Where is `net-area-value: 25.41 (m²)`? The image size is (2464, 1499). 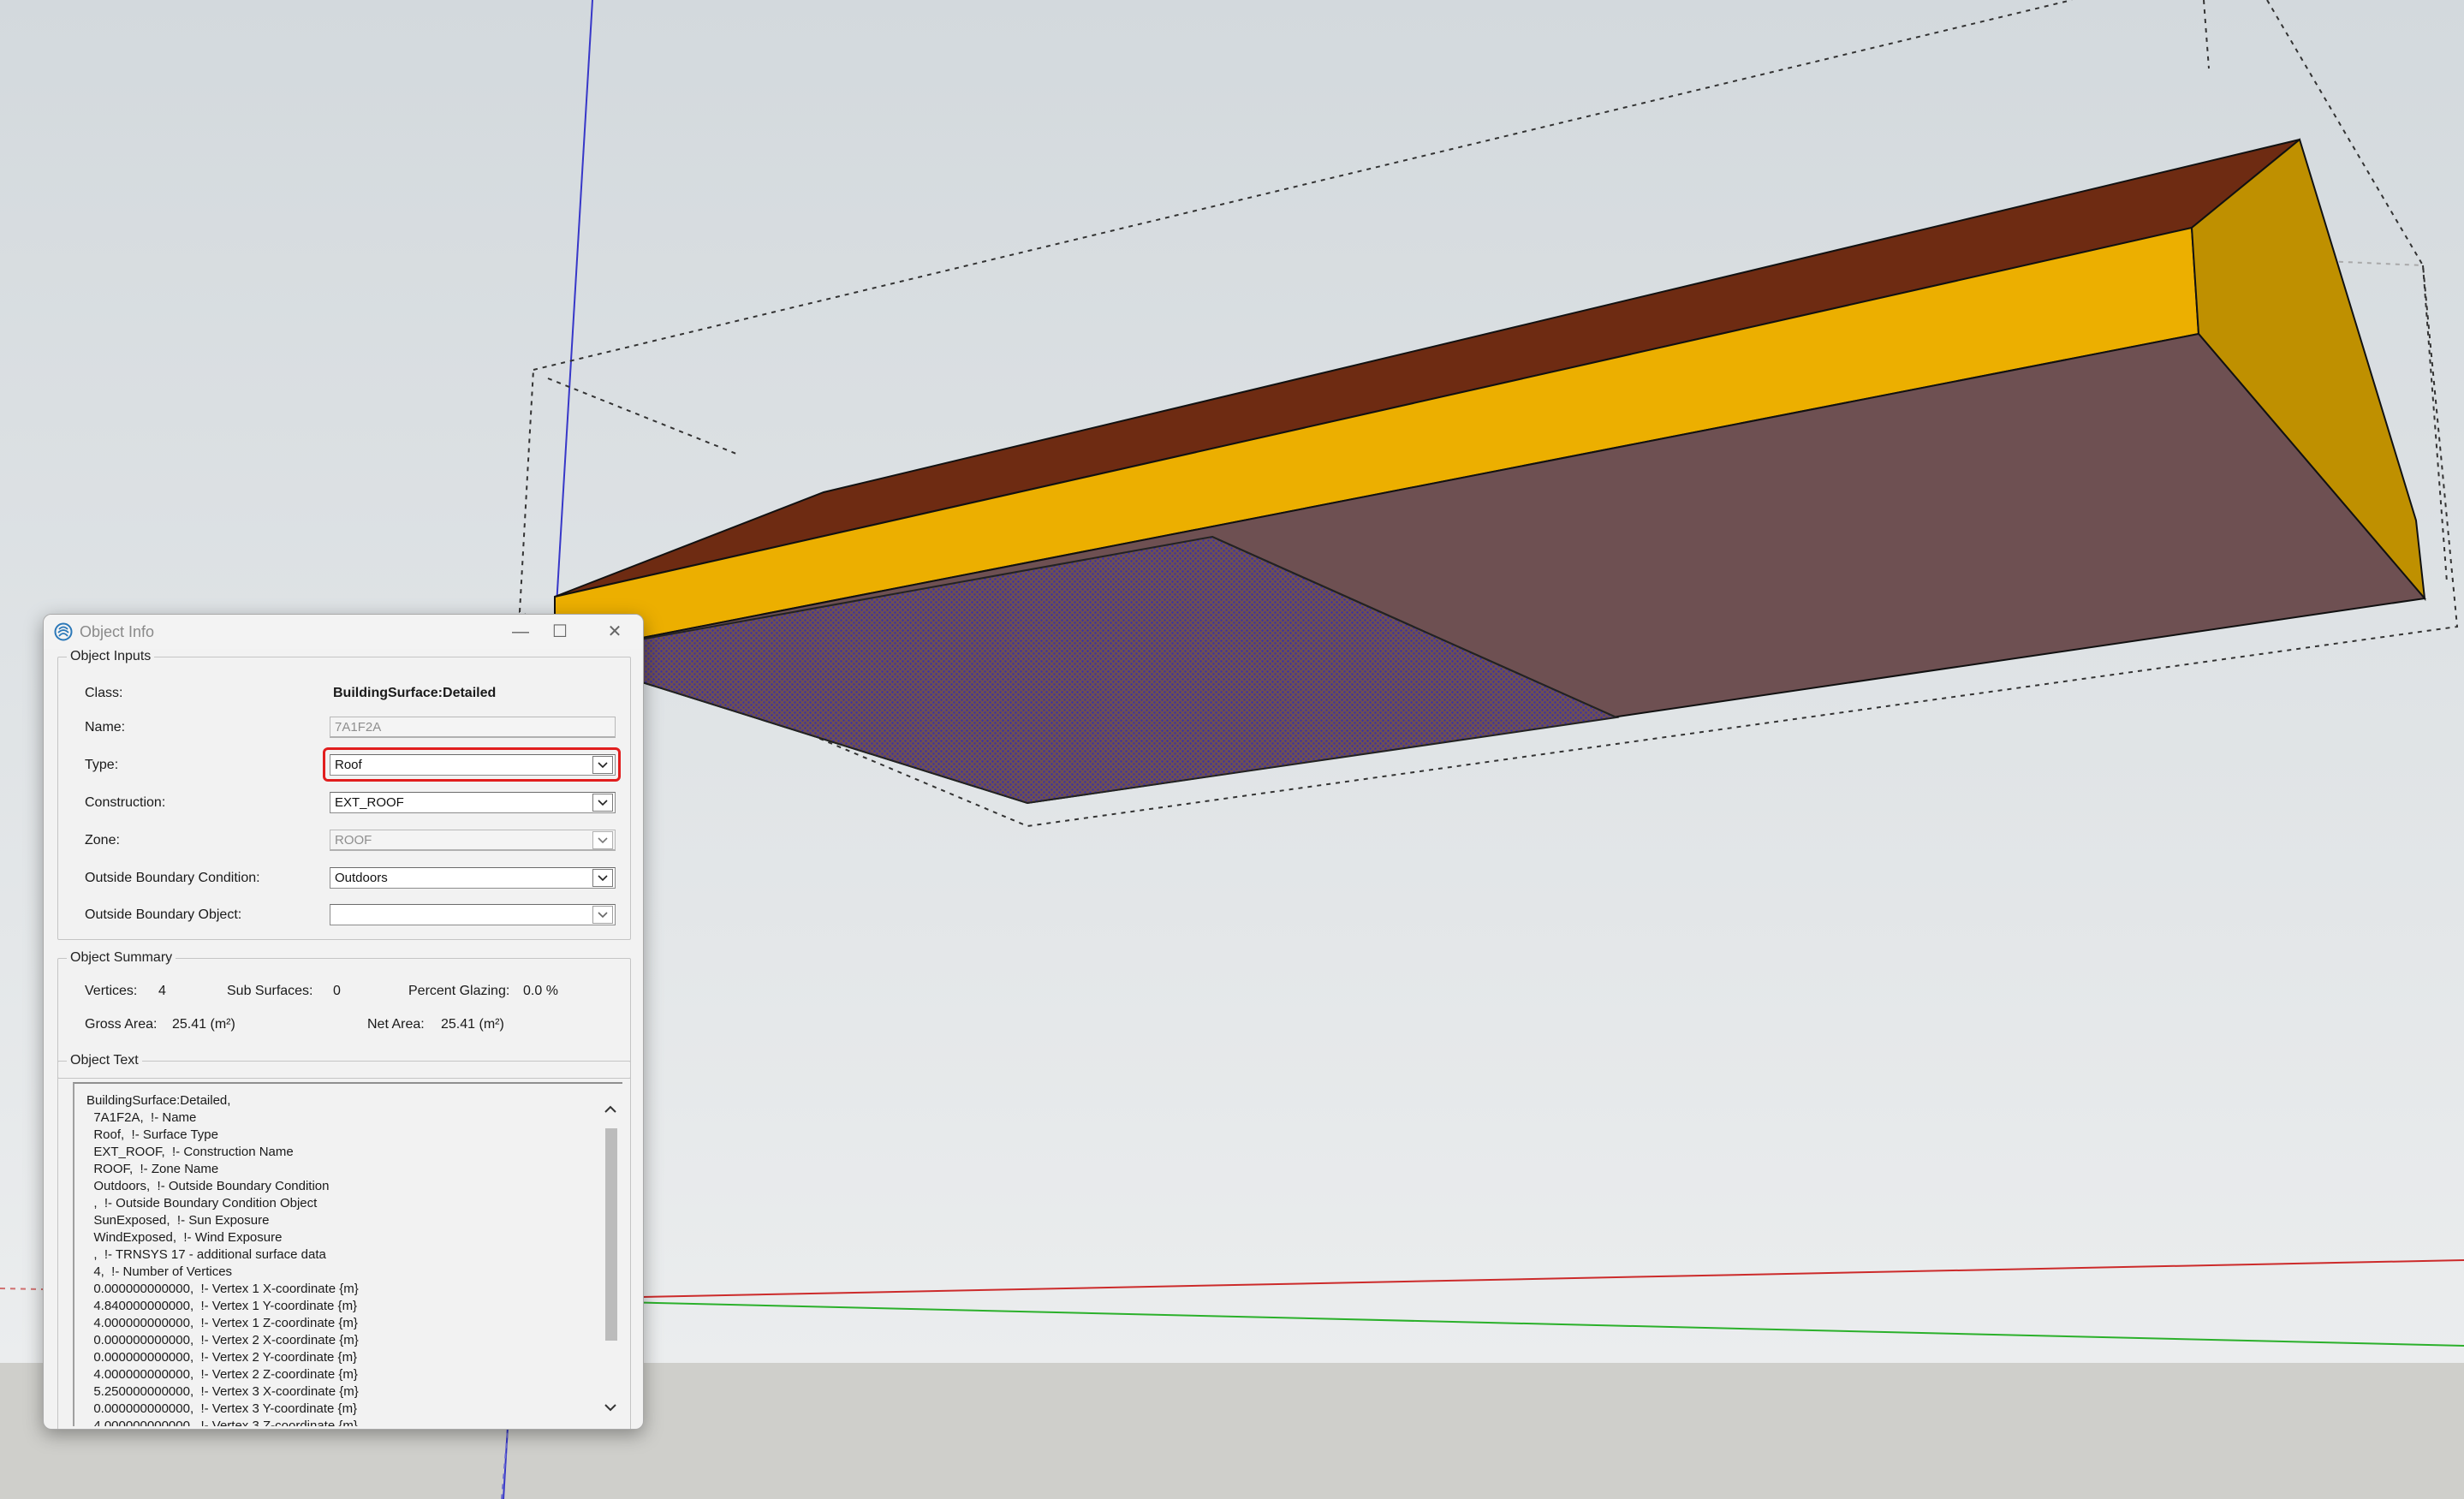
net-area-value: 25.41 (m²) is located at coordinates (473, 1024).